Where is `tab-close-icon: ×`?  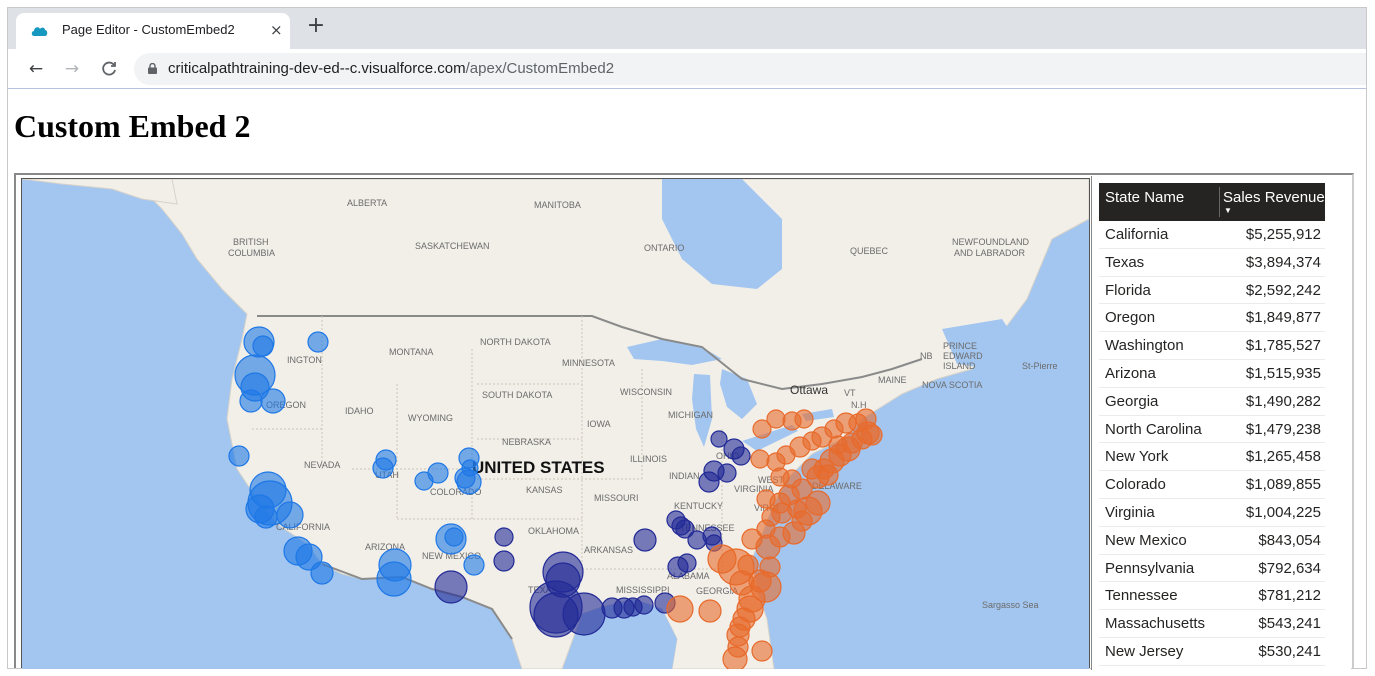
tab-close-icon: × is located at coordinates (276, 30).